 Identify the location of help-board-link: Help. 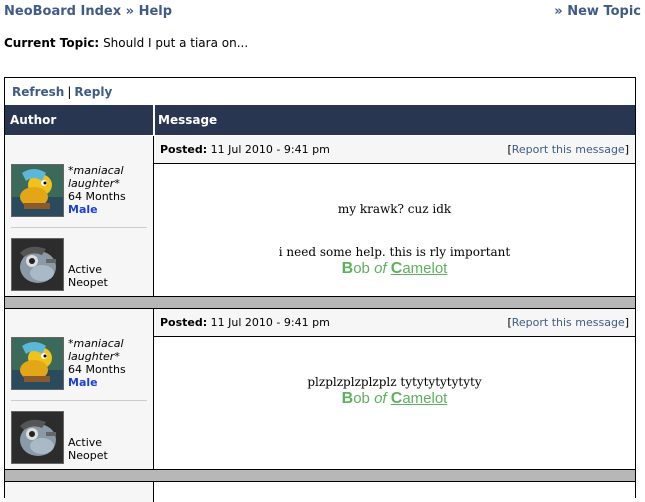
(155, 11).